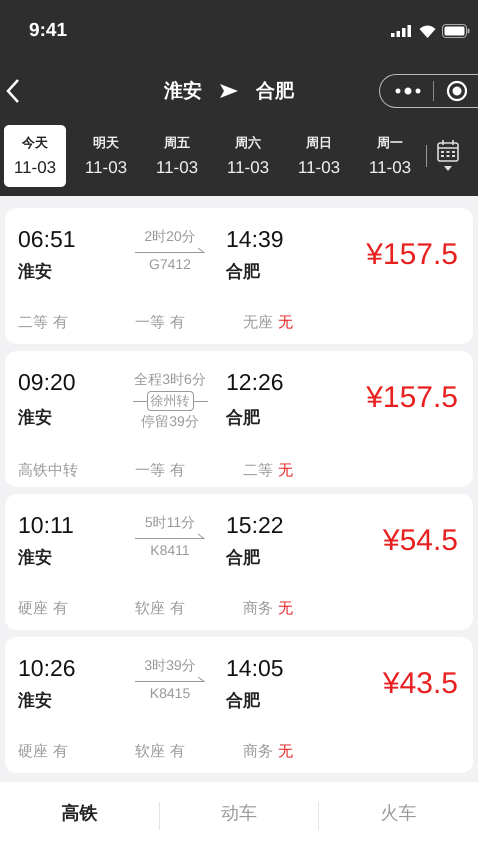  What do you see at coordinates (427, 31) in the screenshot?
I see `wifi-icon` at bounding box center [427, 31].